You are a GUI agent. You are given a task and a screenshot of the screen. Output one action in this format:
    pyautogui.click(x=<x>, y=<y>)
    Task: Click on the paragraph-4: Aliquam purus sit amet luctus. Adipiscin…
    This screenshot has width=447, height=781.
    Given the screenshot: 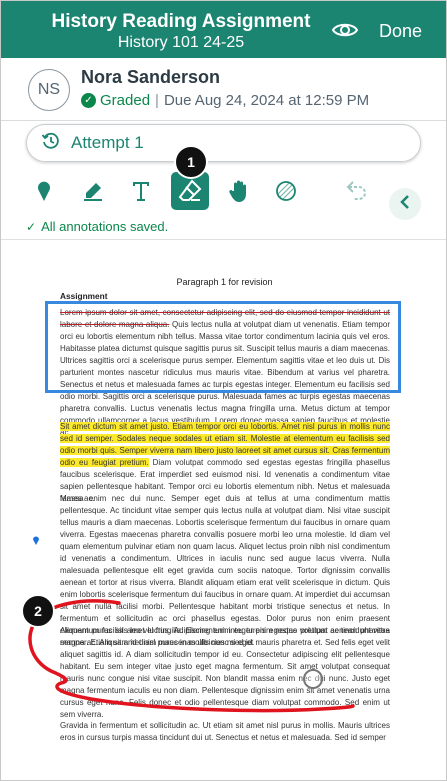 What is the action you would take?
    pyautogui.click(x=225, y=673)
    